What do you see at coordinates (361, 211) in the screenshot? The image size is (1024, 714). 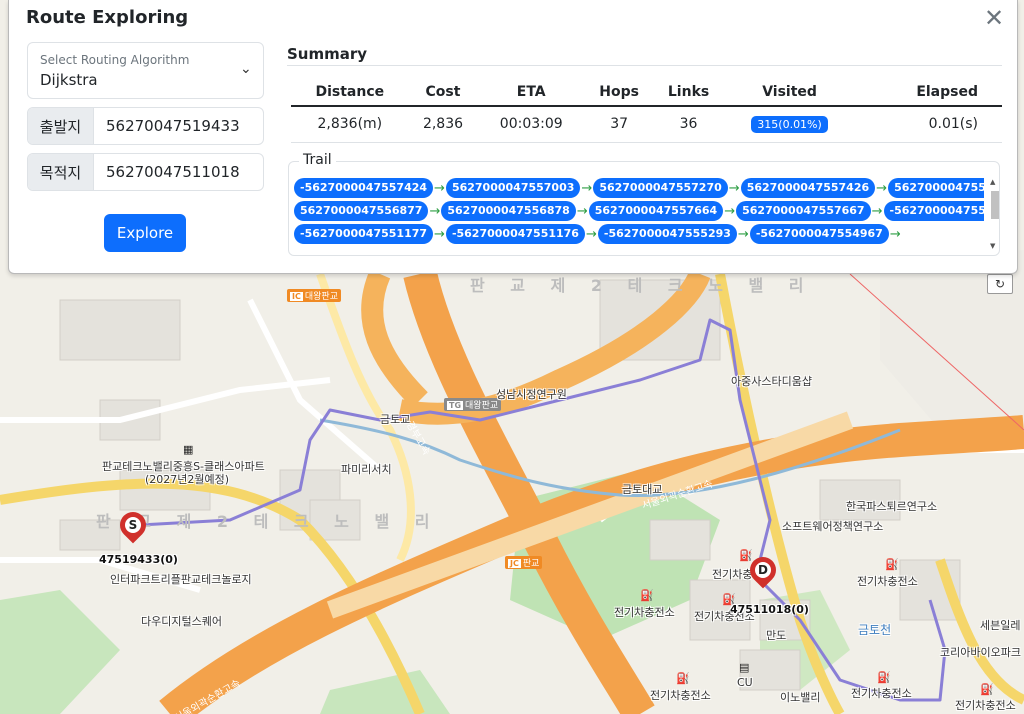 I see `trail-node: 5627000047556877` at bounding box center [361, 211].